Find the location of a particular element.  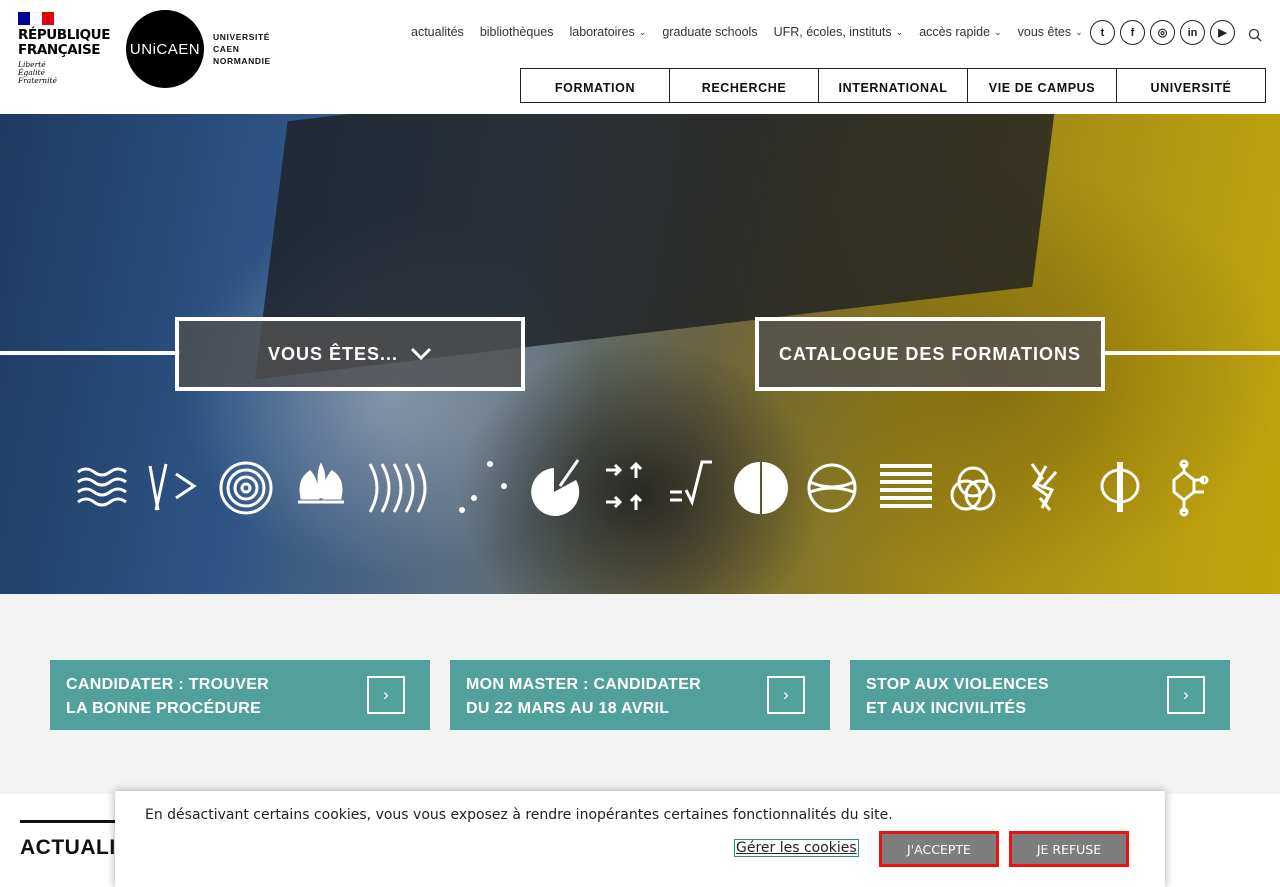

topnav-graduate-schools: graduate schools is located at coordinates (709, 32).